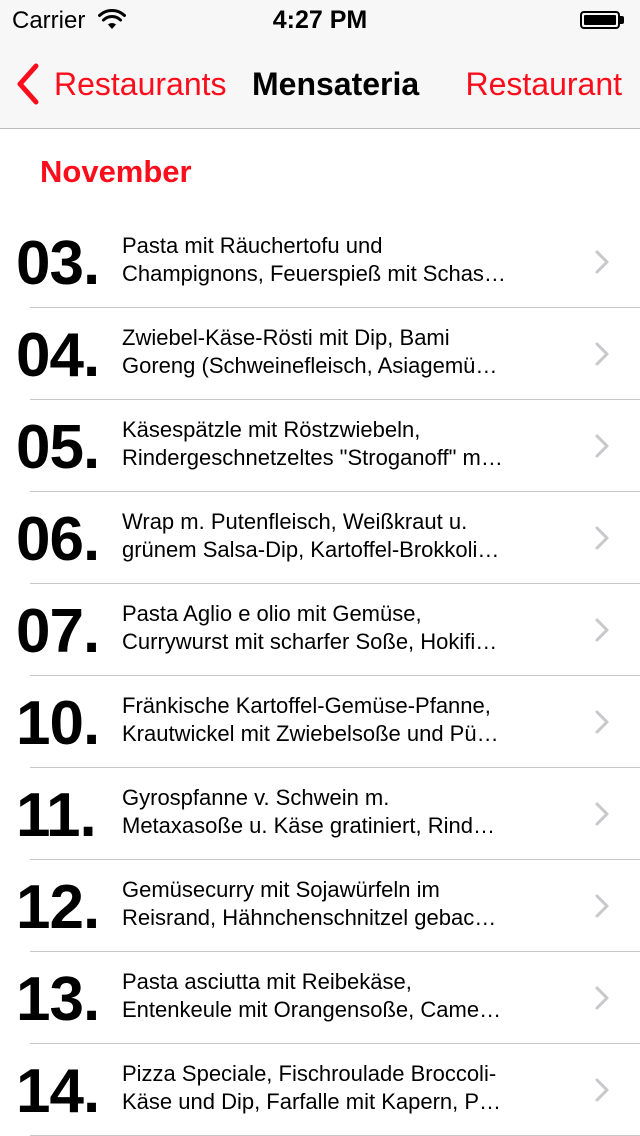 This screenshot has width=640, height=1136. I want to click on menu-day: 14., so click(58, 1091).